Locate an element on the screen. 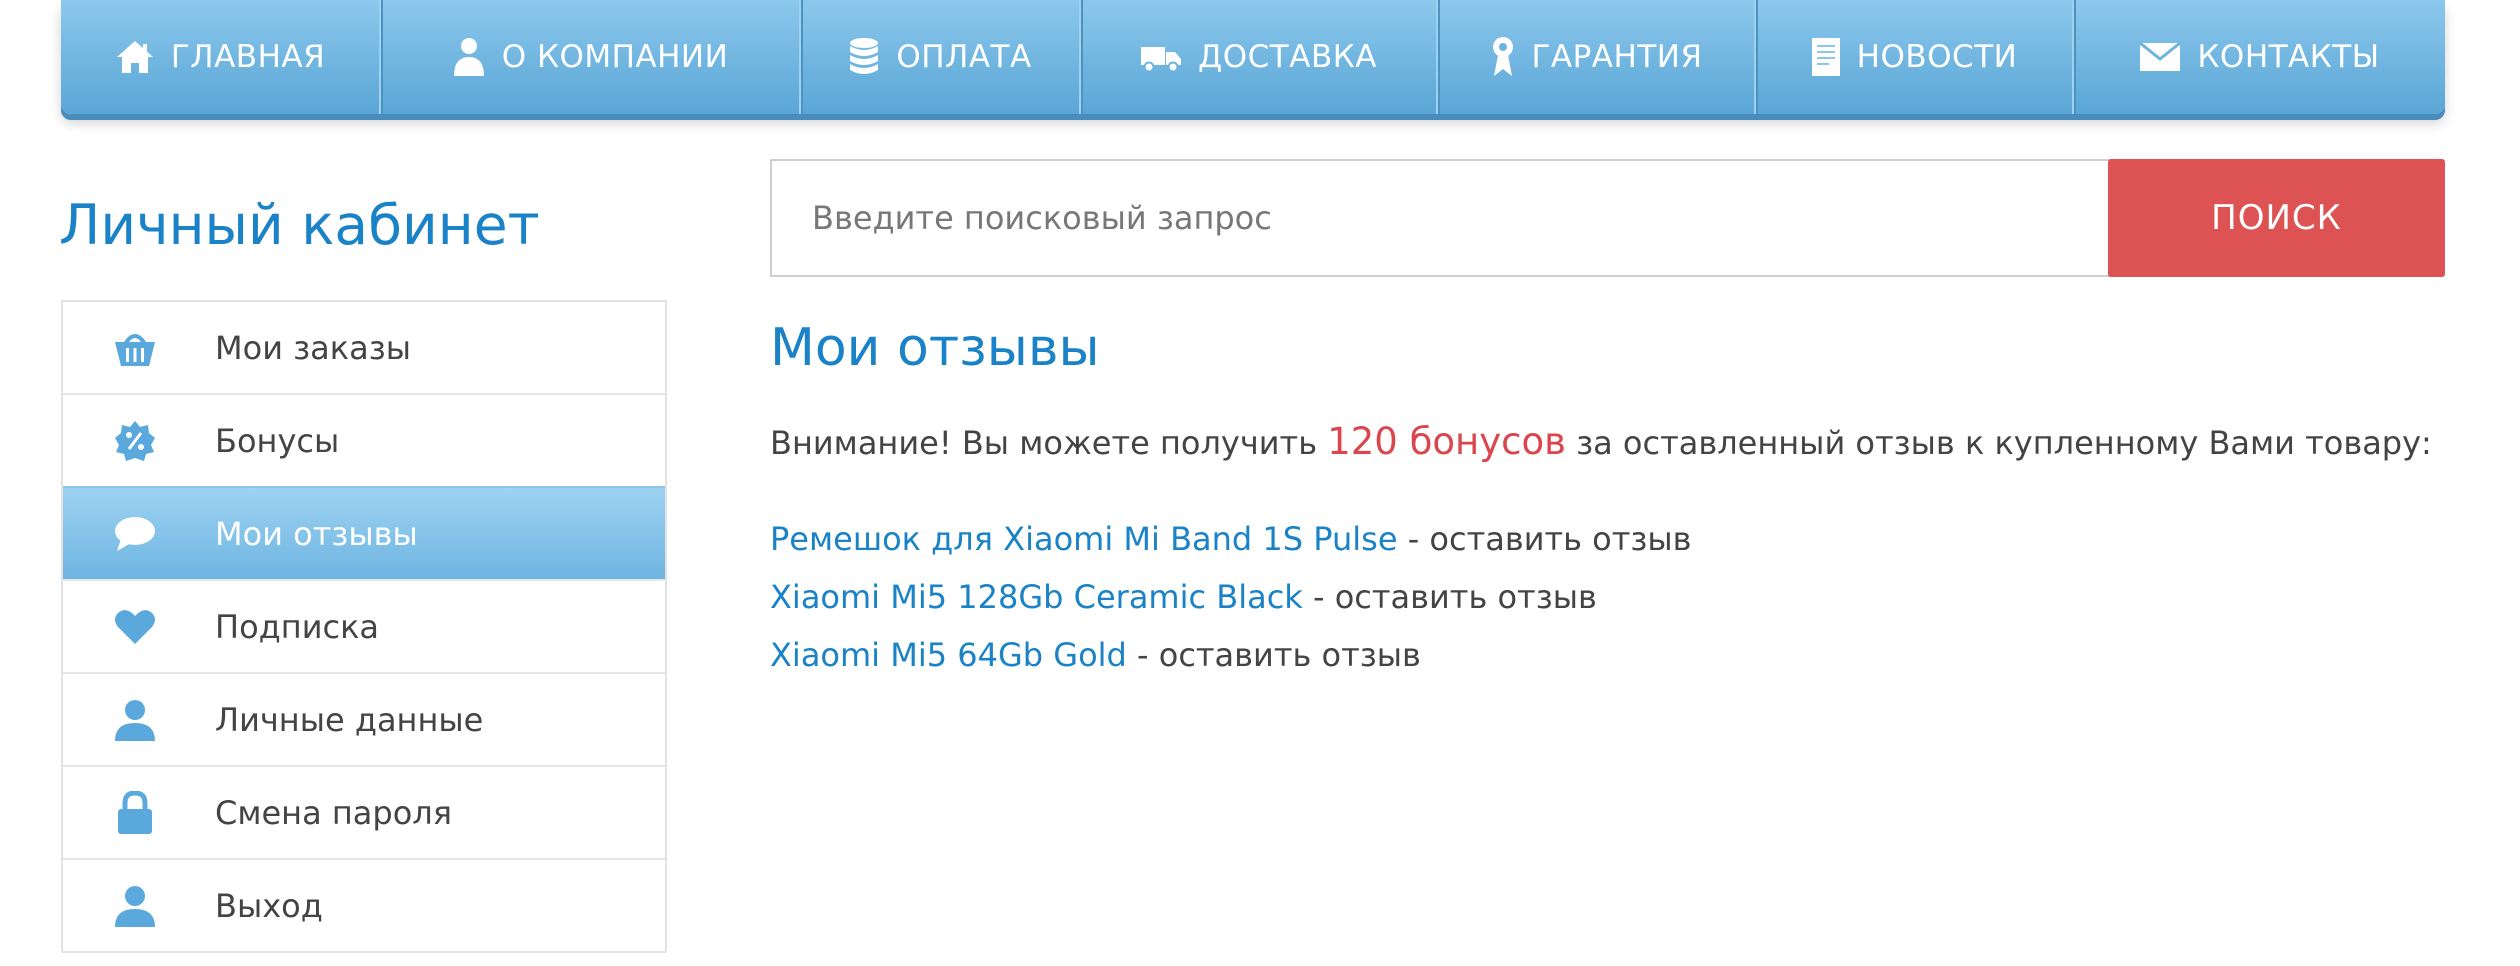 Image resolution: width=2520 pixels, height=966 pixels. sidebar-item-bonuses: Бонусы is located at coordinates (364, 439).